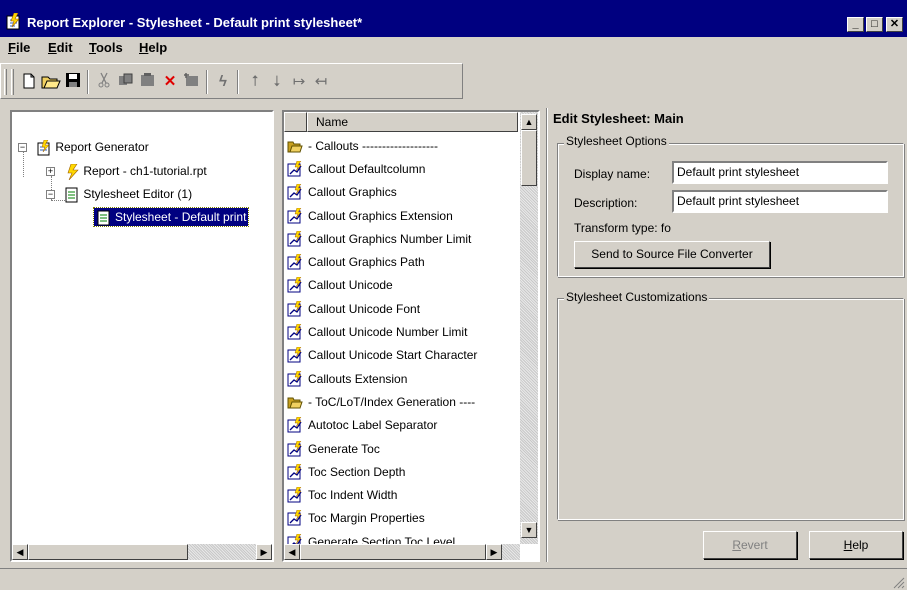 The image size is (907, 590). I want to click on close-button: ✕, so click(894, 24).